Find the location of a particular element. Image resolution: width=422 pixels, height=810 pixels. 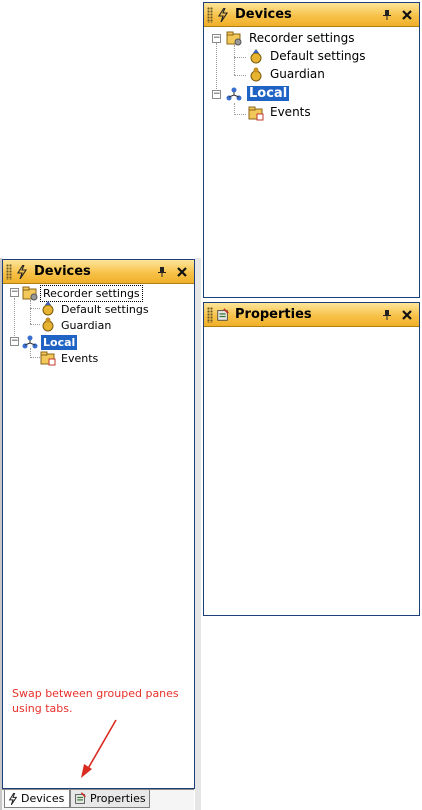

tab-devices: Devices is located at coordinates (37, 799).